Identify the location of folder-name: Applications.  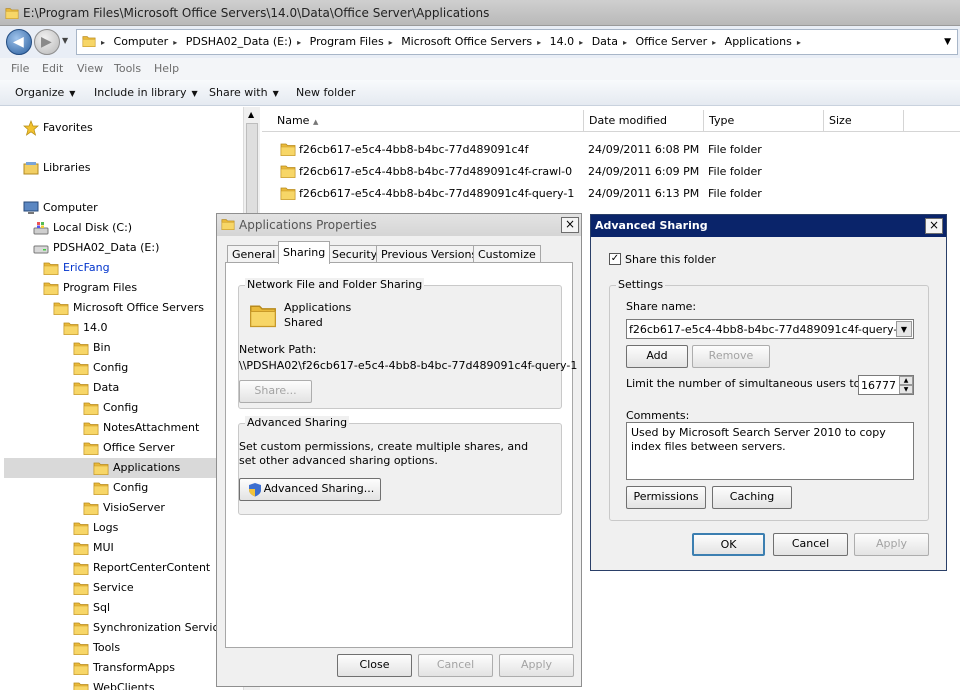
(318, 307).